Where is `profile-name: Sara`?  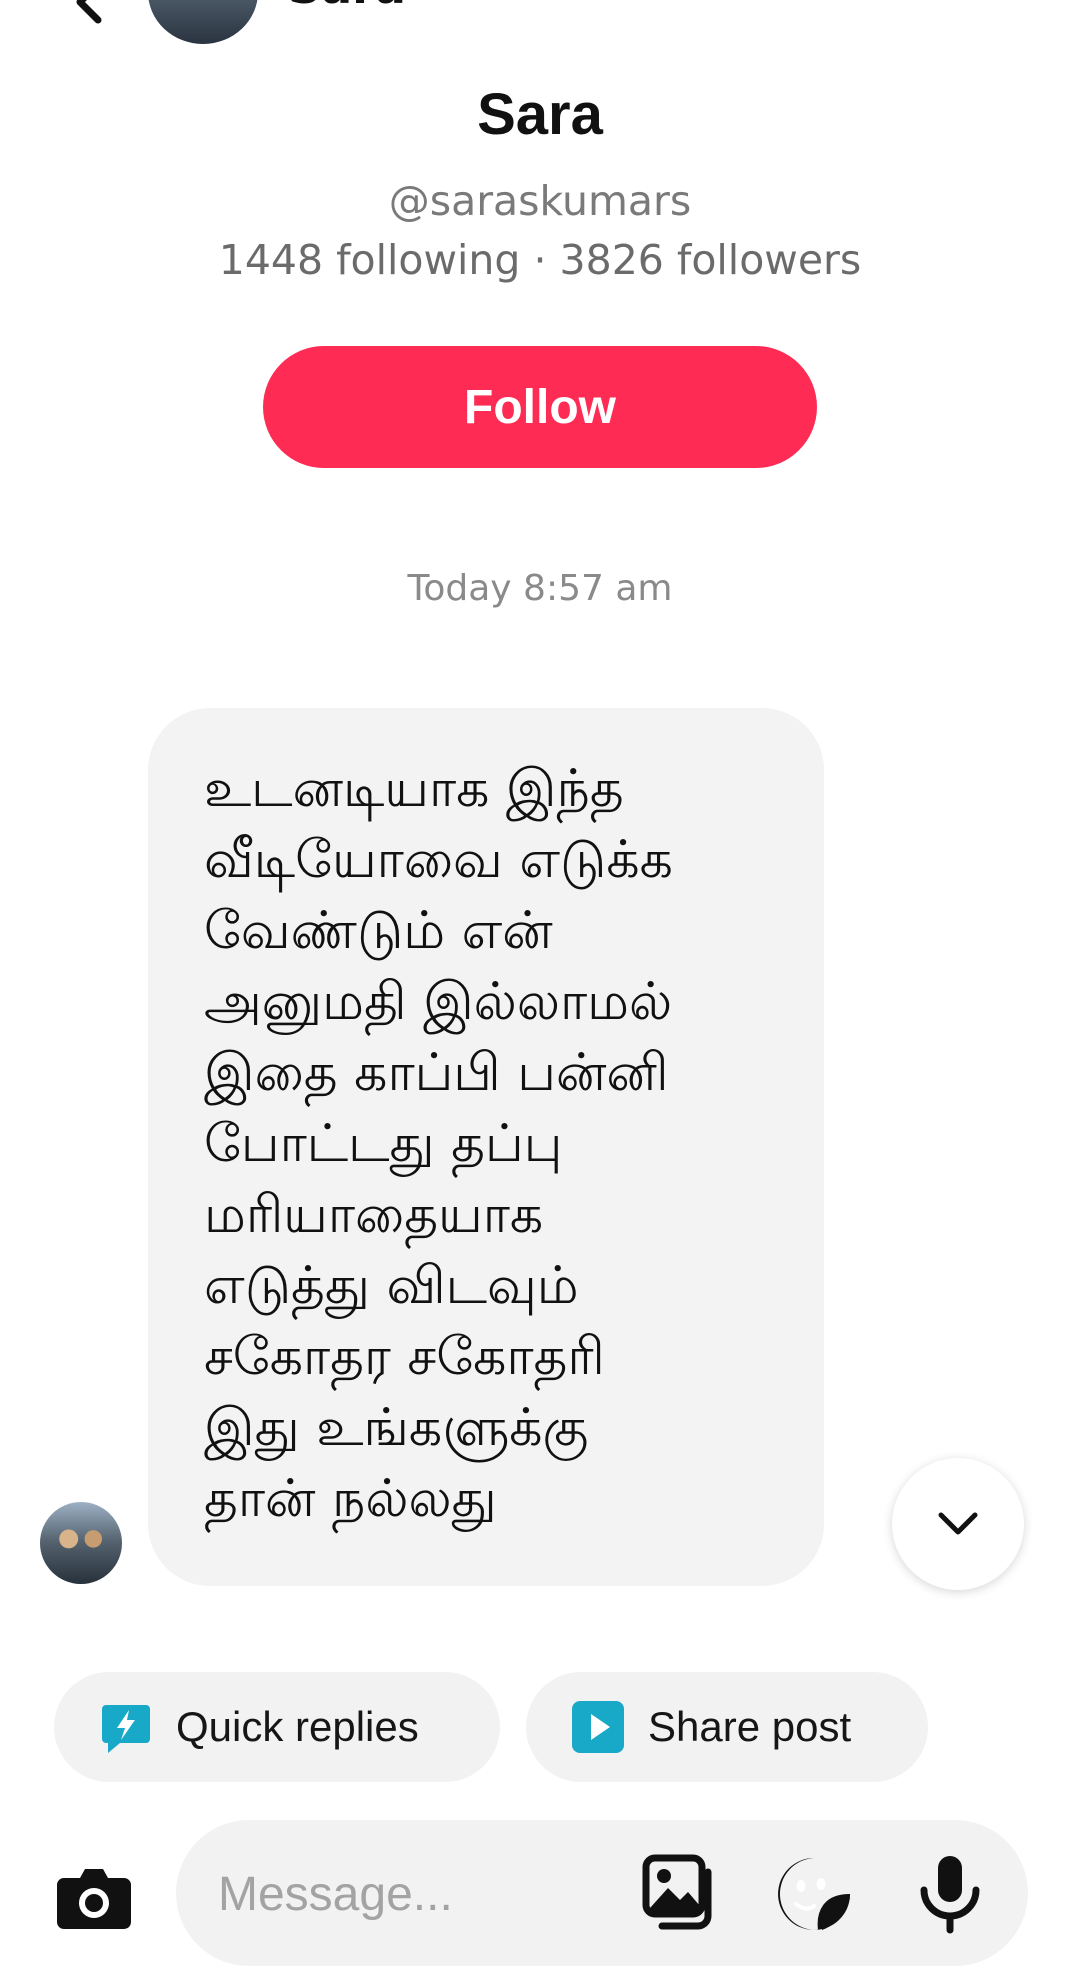
profile-name: Sara is located at coordinates (540, 114).